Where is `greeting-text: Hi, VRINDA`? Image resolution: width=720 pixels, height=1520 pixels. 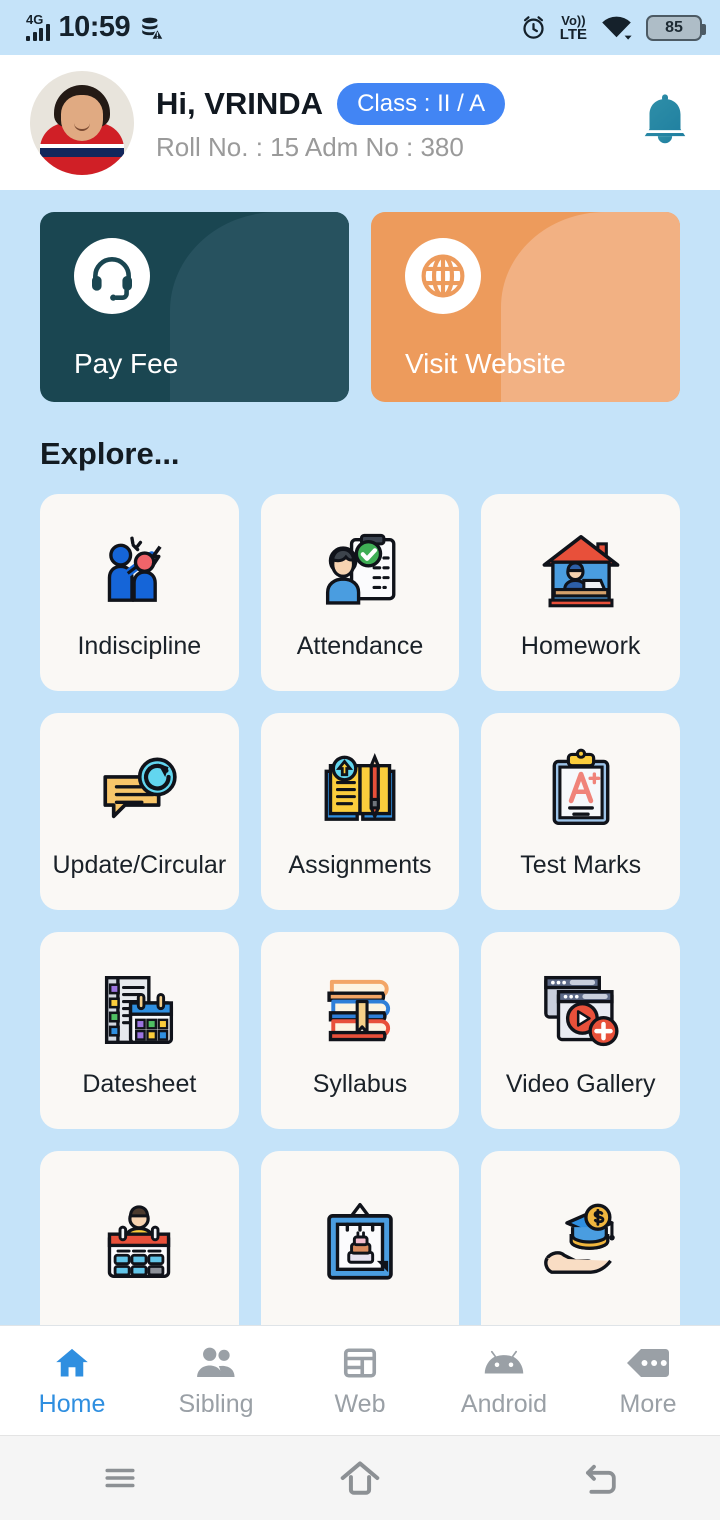
greeting-text: Hi, VRINDA is located at coordinates (240, 103).